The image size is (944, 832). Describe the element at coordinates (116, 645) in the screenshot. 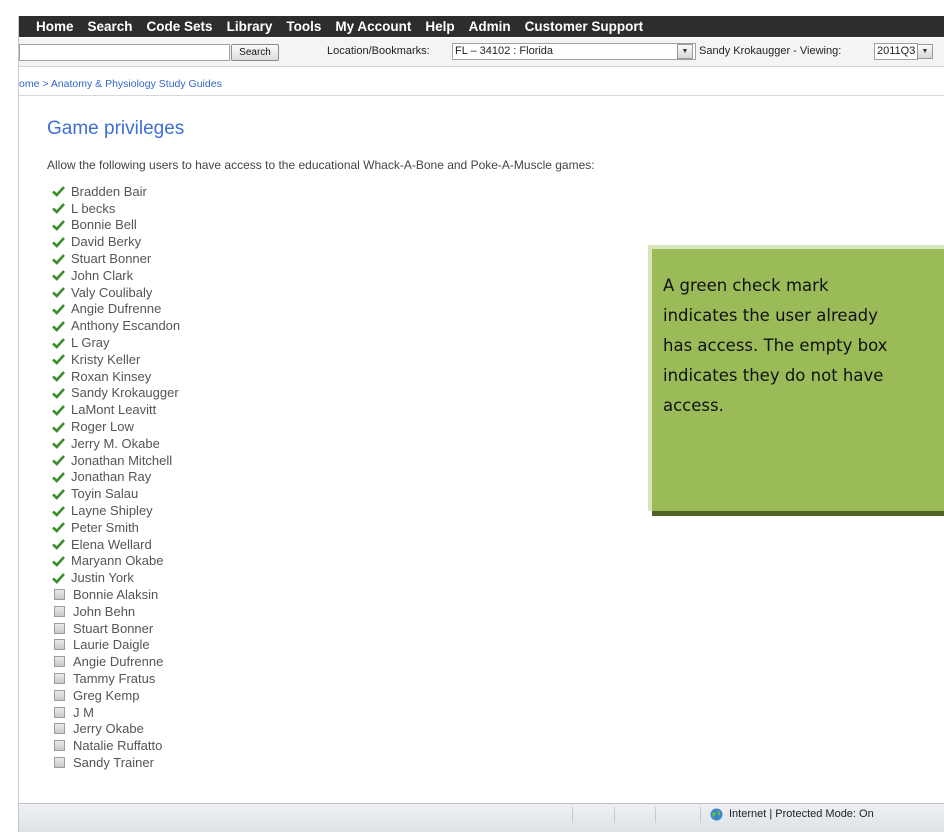

I see `user-item-not-granted: Laurie Daigle` at that location.